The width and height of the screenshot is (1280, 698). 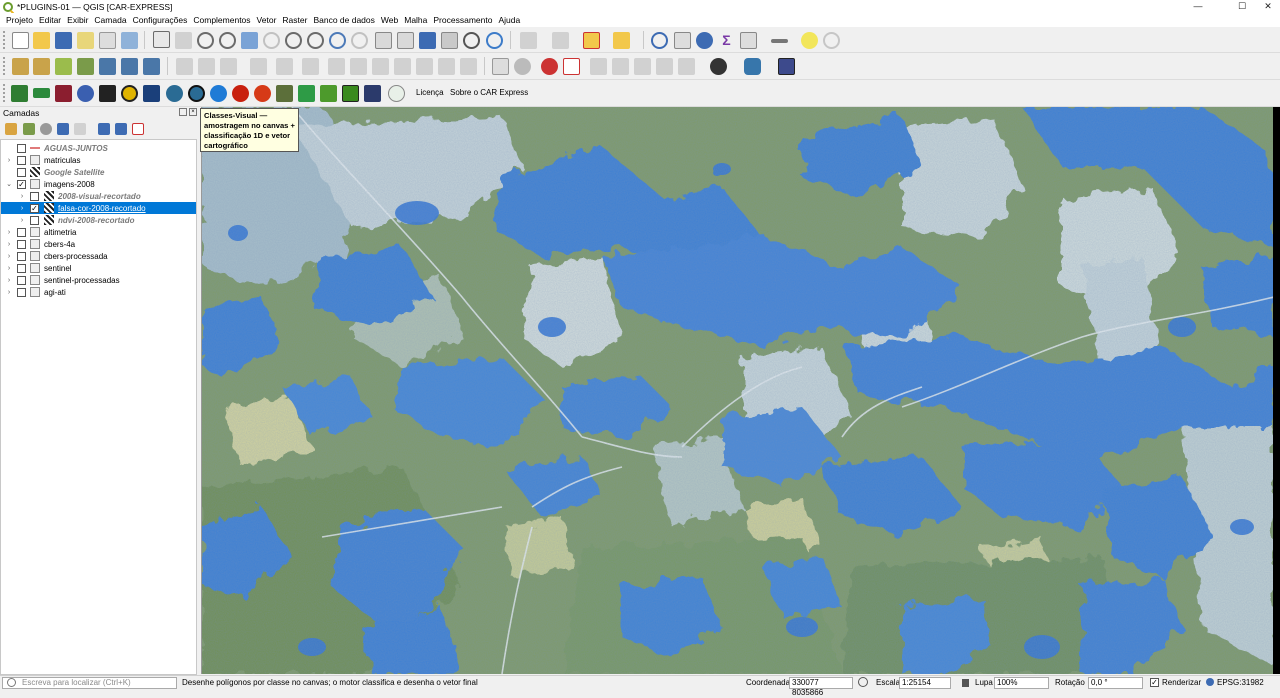 What do you see at coordinates (129, 40) in the screenshot?
I see `style-manager-icon` at bounding box center [129, 40].